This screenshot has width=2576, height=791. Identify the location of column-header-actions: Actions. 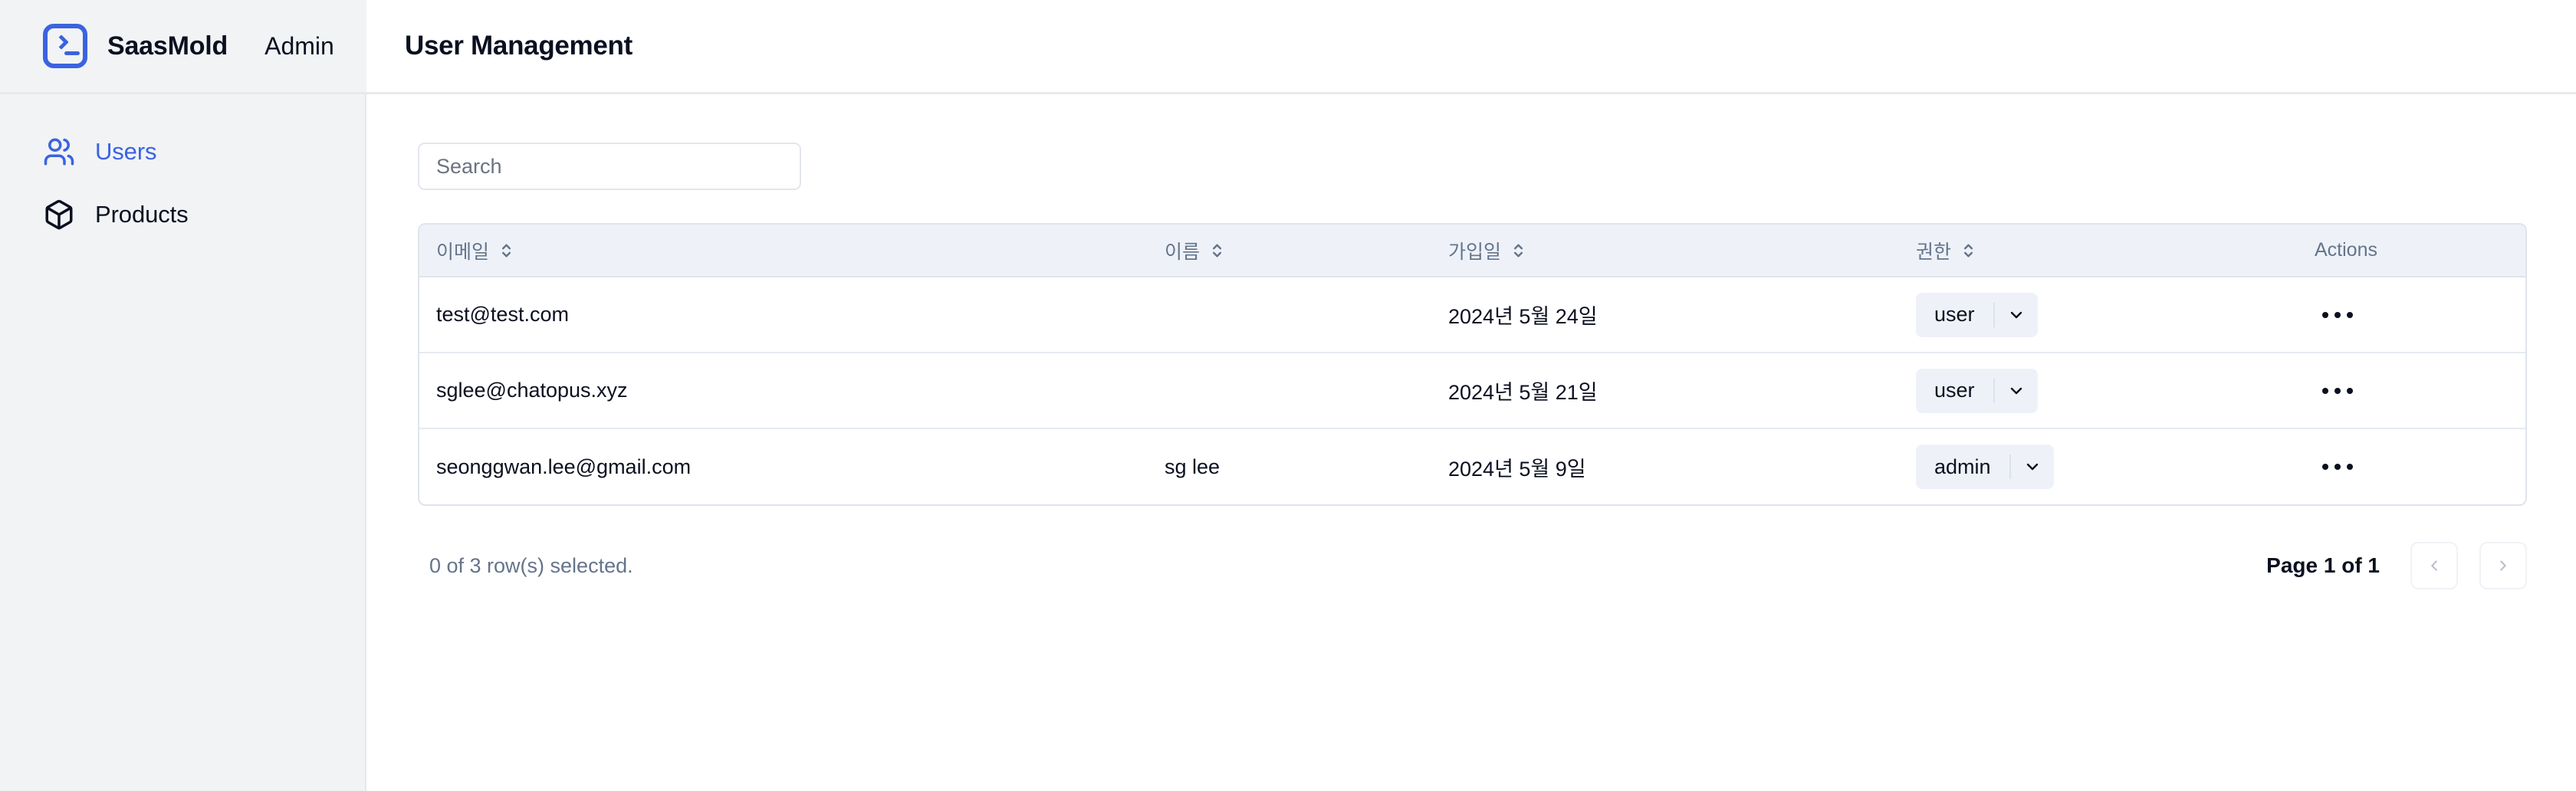
(2411, 251).